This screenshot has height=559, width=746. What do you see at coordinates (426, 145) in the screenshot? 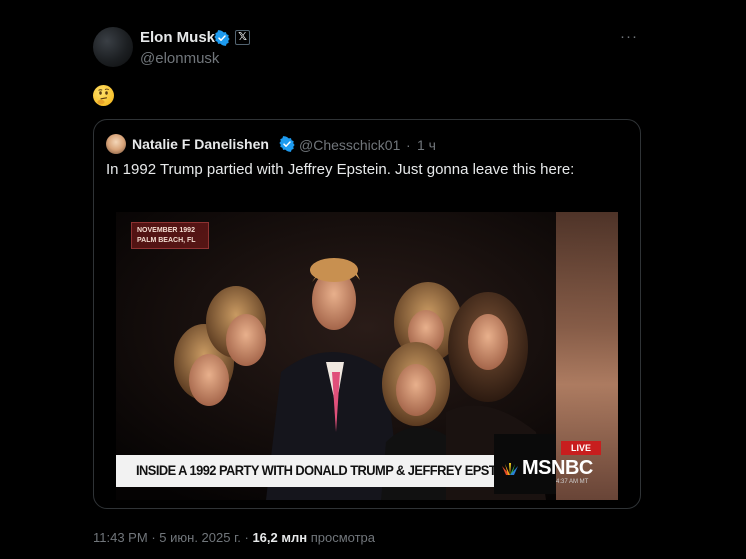
I see `quoted-post-time: 1 ч` at bounding box center [426, 145].